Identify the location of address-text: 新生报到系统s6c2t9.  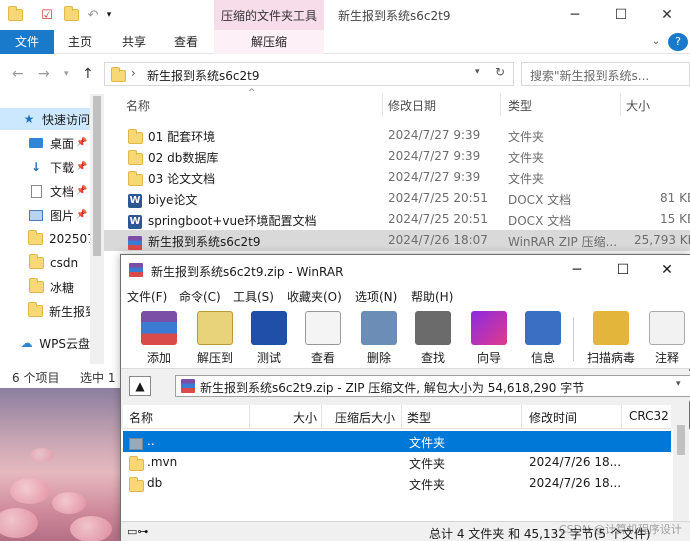
(203, 76).